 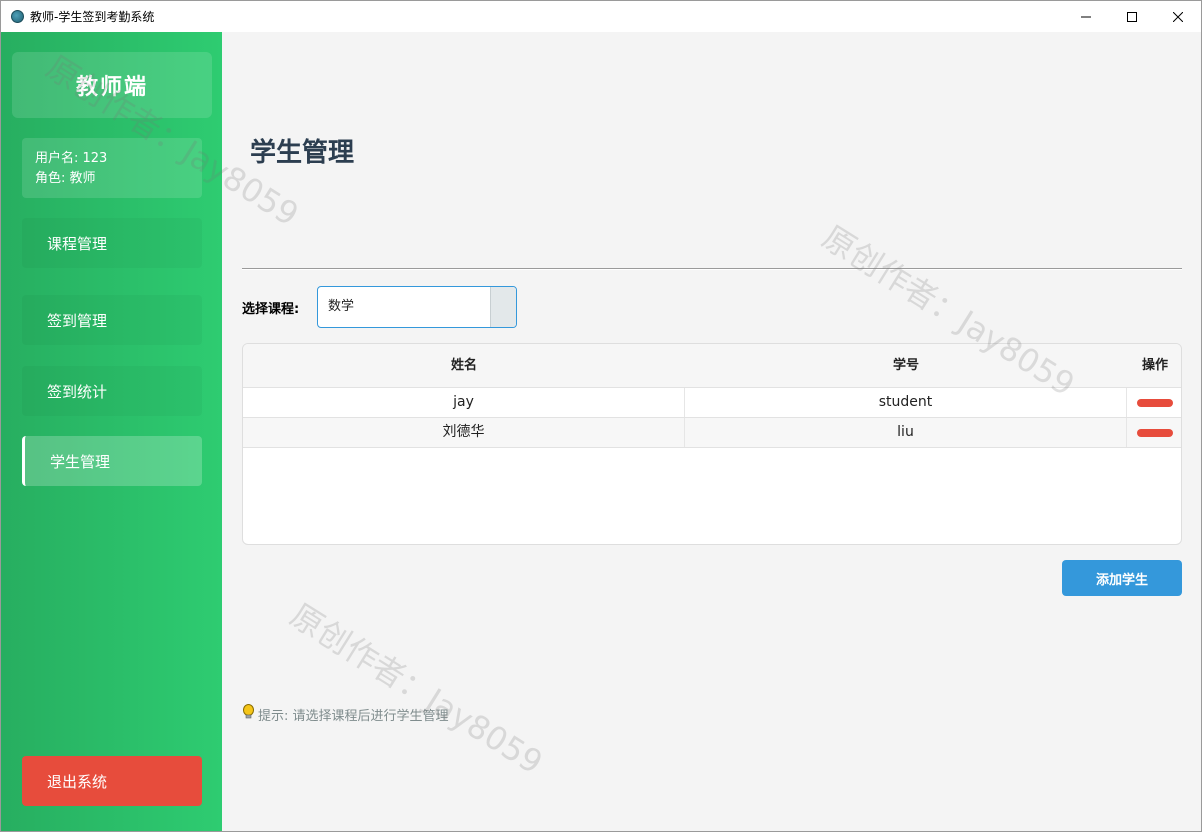 I want to click on page-title: 学生管理, so click(x=302, y=153).